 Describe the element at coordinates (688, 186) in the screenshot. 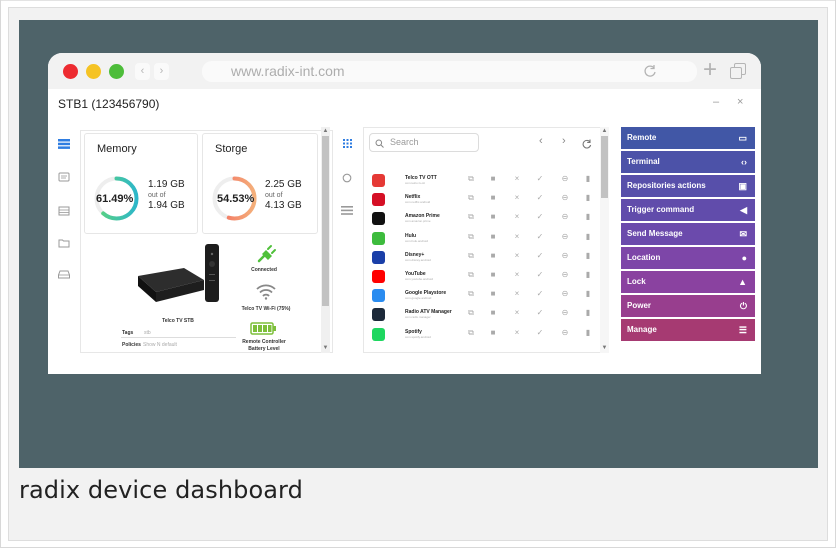

I see `menu-item-repositories-actions: Repositories actions ▣` at that location.